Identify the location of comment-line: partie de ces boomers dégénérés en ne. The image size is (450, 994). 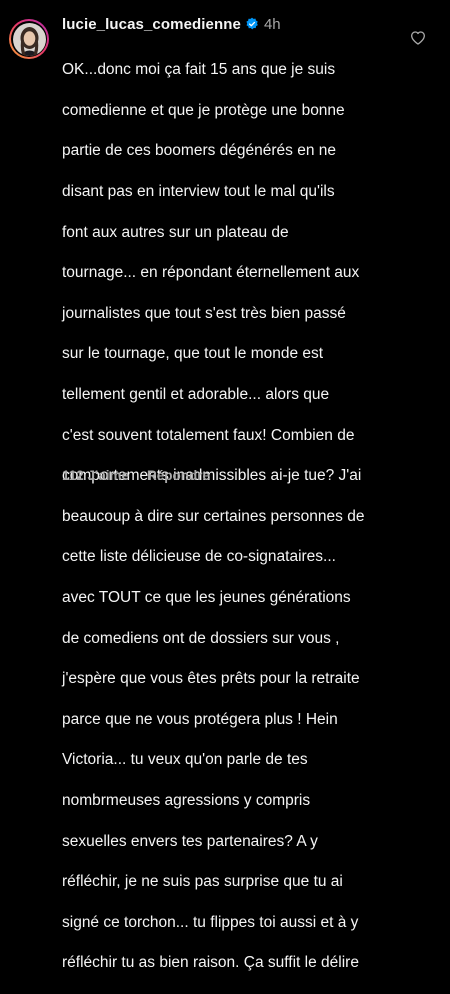
(199, 151).